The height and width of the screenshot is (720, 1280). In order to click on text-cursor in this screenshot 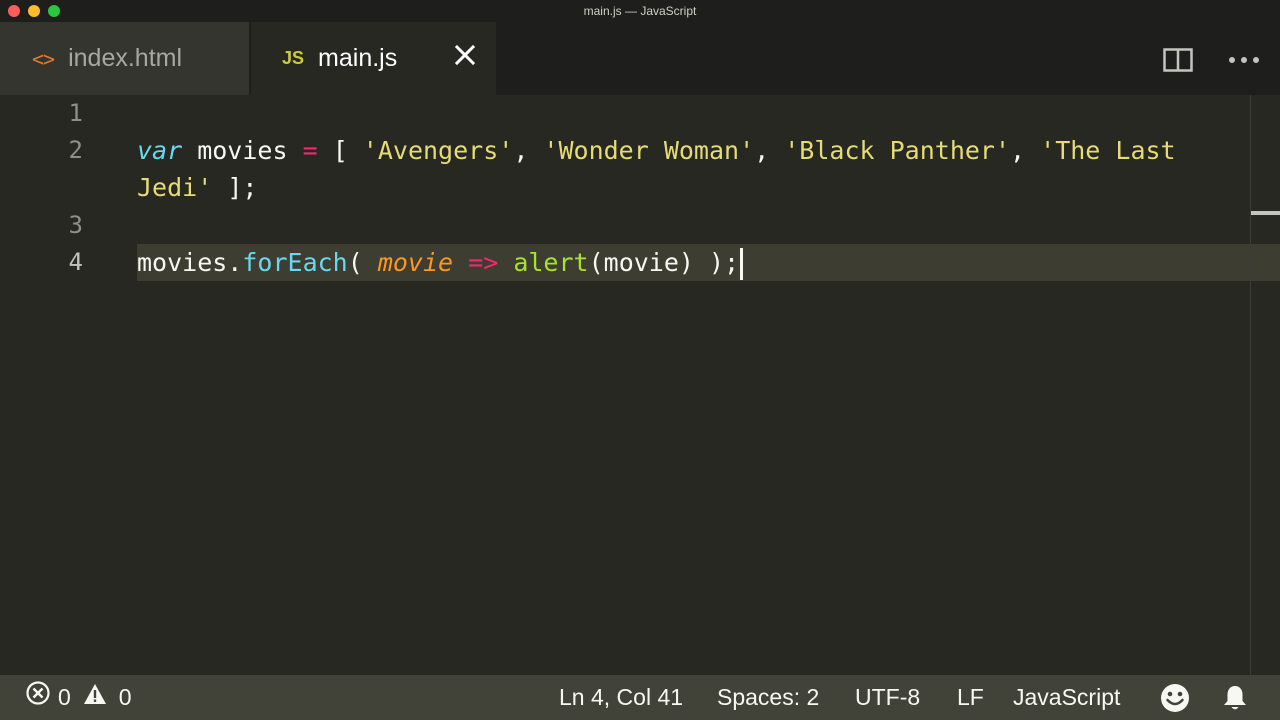, I will do `click(742, 264)`.